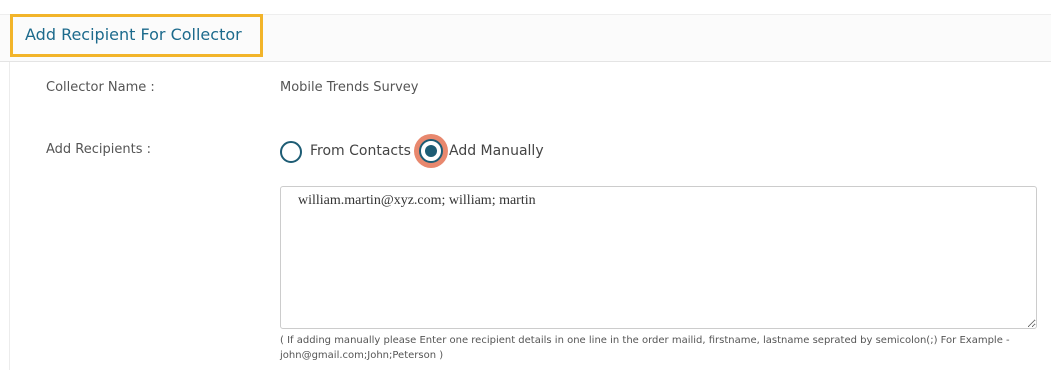 This screenshot has width=1051, height=370. Describe the element at coordinates (100, 87) in the screenshot. I see `collector-name-label: Collector Name :` at that location.